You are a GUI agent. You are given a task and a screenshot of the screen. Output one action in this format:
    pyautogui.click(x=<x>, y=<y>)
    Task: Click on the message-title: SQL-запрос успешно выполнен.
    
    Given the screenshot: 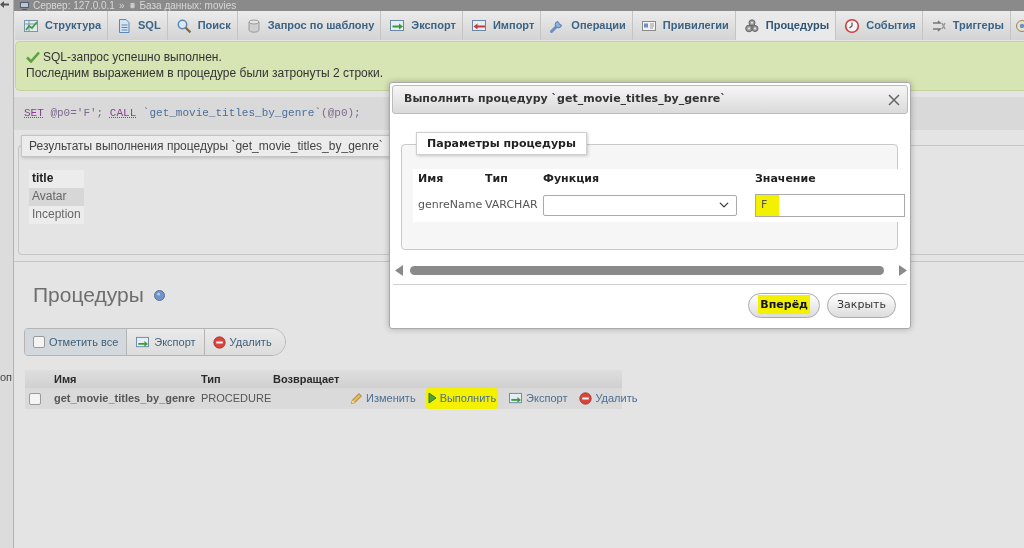 What is the action you would take?
    pyautogui.click(x=132, y=57)
    